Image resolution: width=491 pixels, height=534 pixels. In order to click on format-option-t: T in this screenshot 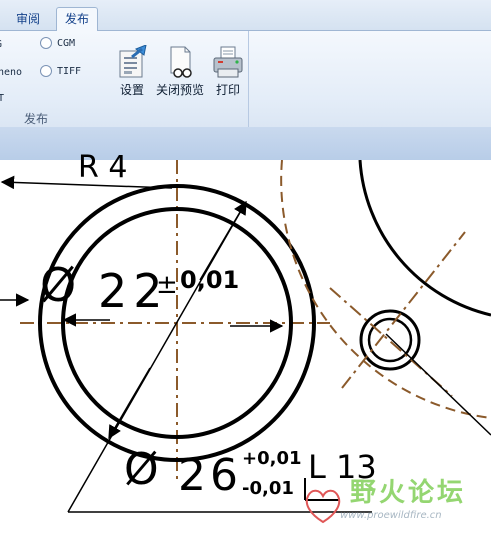, I will do `click(2, 98)`.